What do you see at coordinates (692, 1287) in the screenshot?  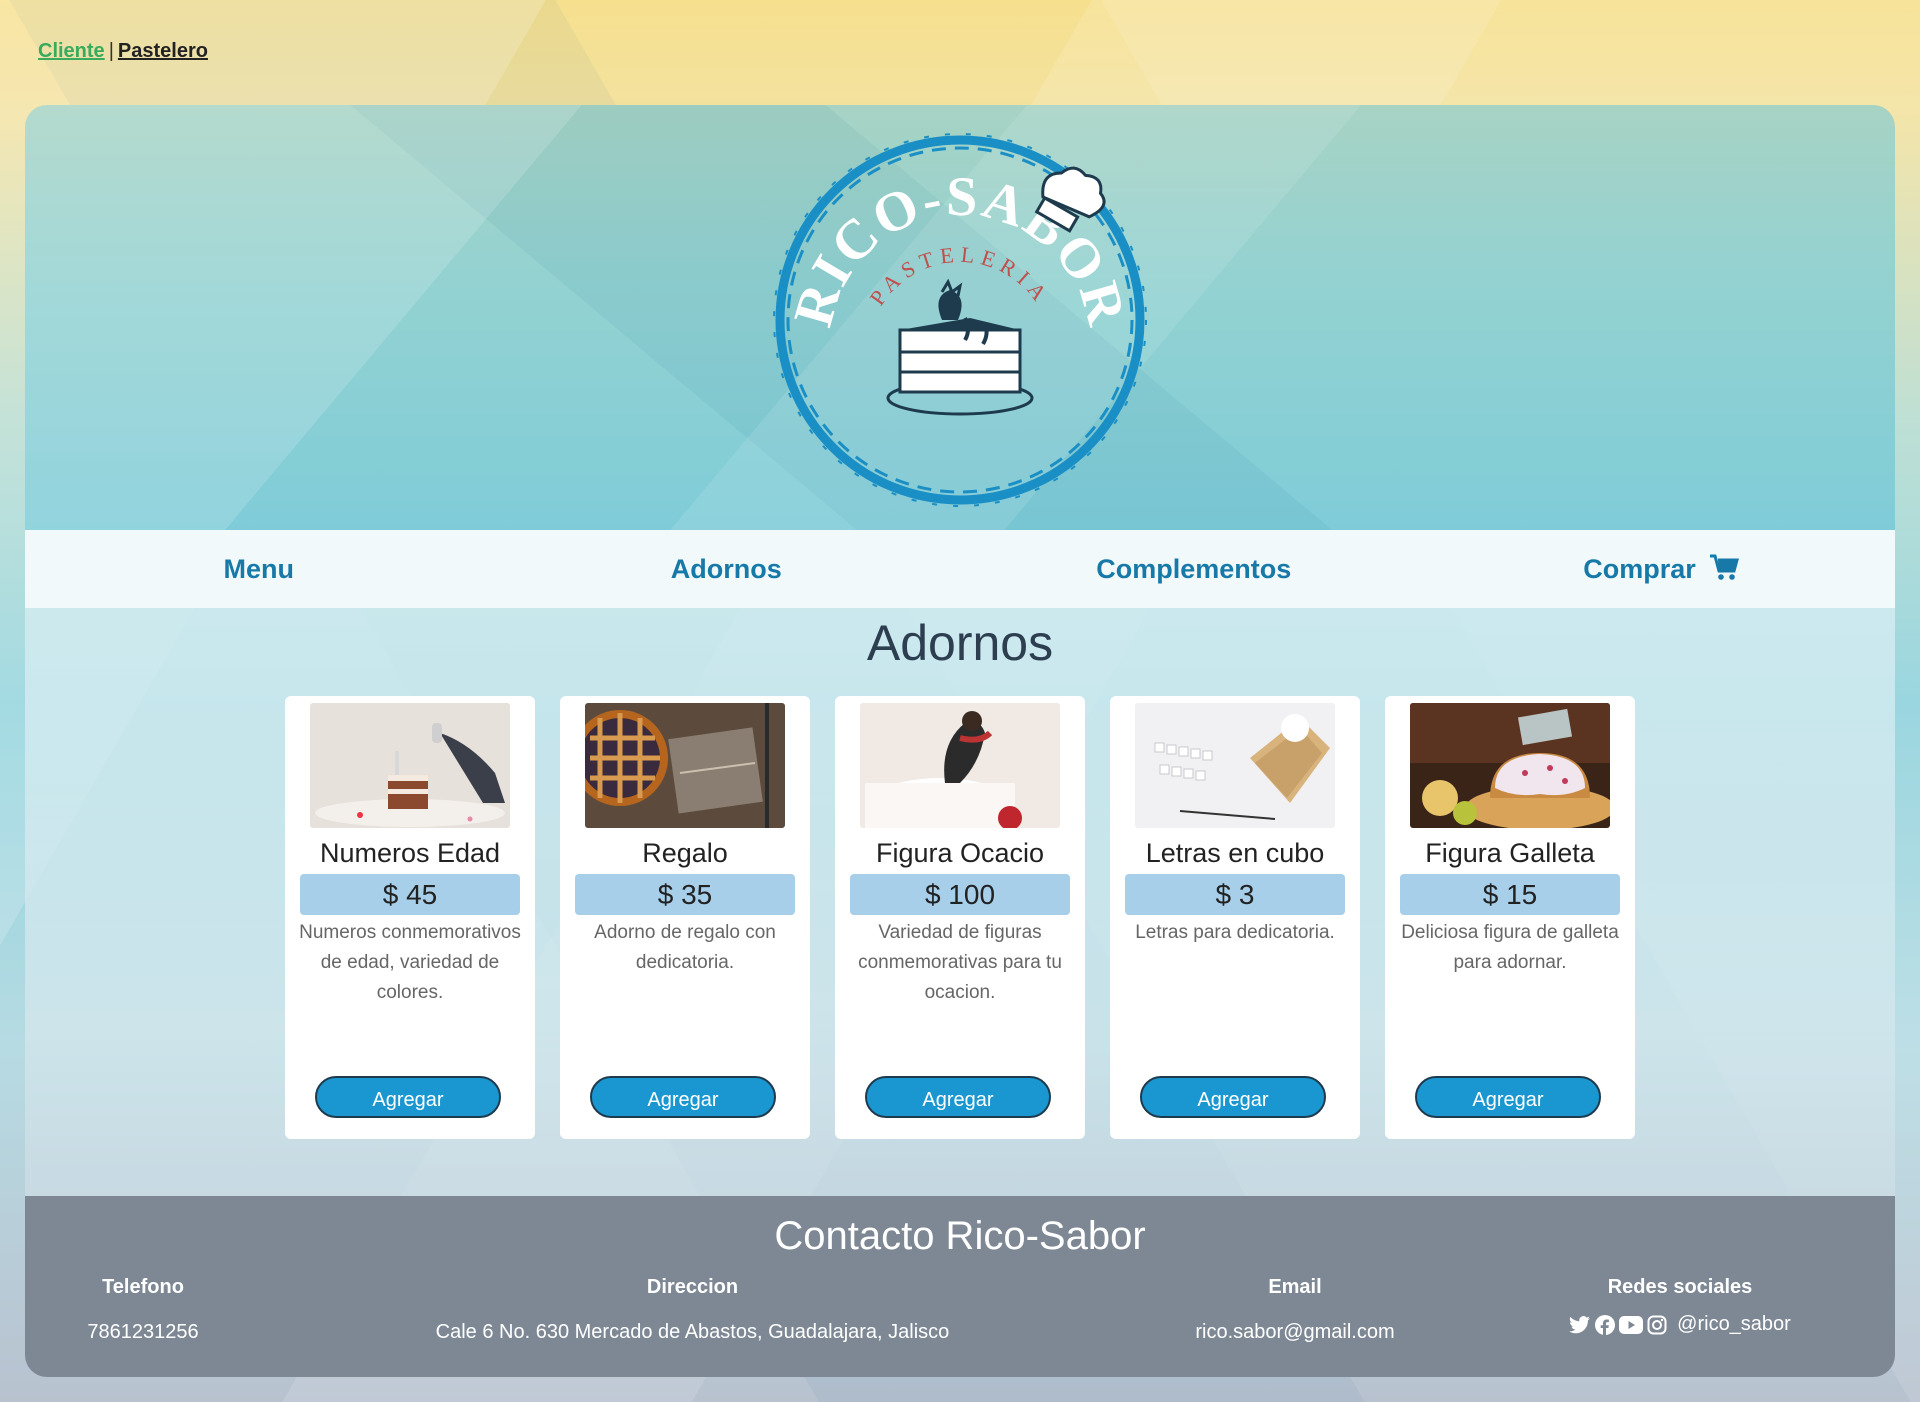 I see `direccion-label: Direccion` at bounding box center [692, 1287].